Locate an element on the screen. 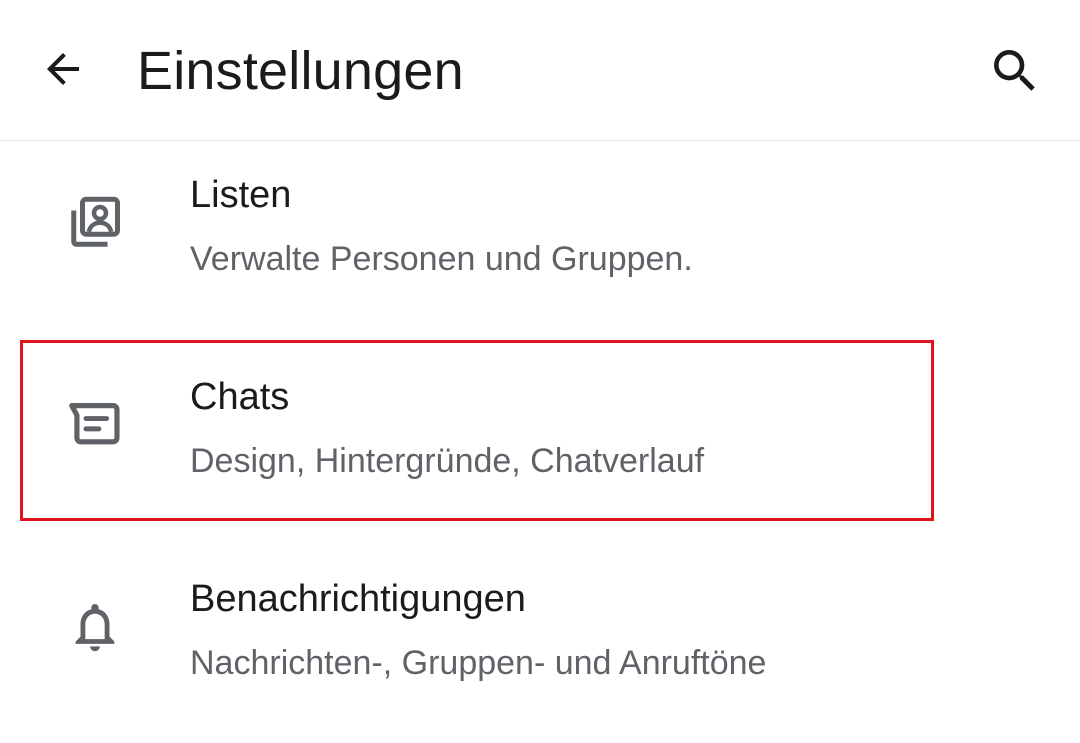 This screenshot has width=1080, height=743. contact-lists-icon is located at coordinates (95, 223).